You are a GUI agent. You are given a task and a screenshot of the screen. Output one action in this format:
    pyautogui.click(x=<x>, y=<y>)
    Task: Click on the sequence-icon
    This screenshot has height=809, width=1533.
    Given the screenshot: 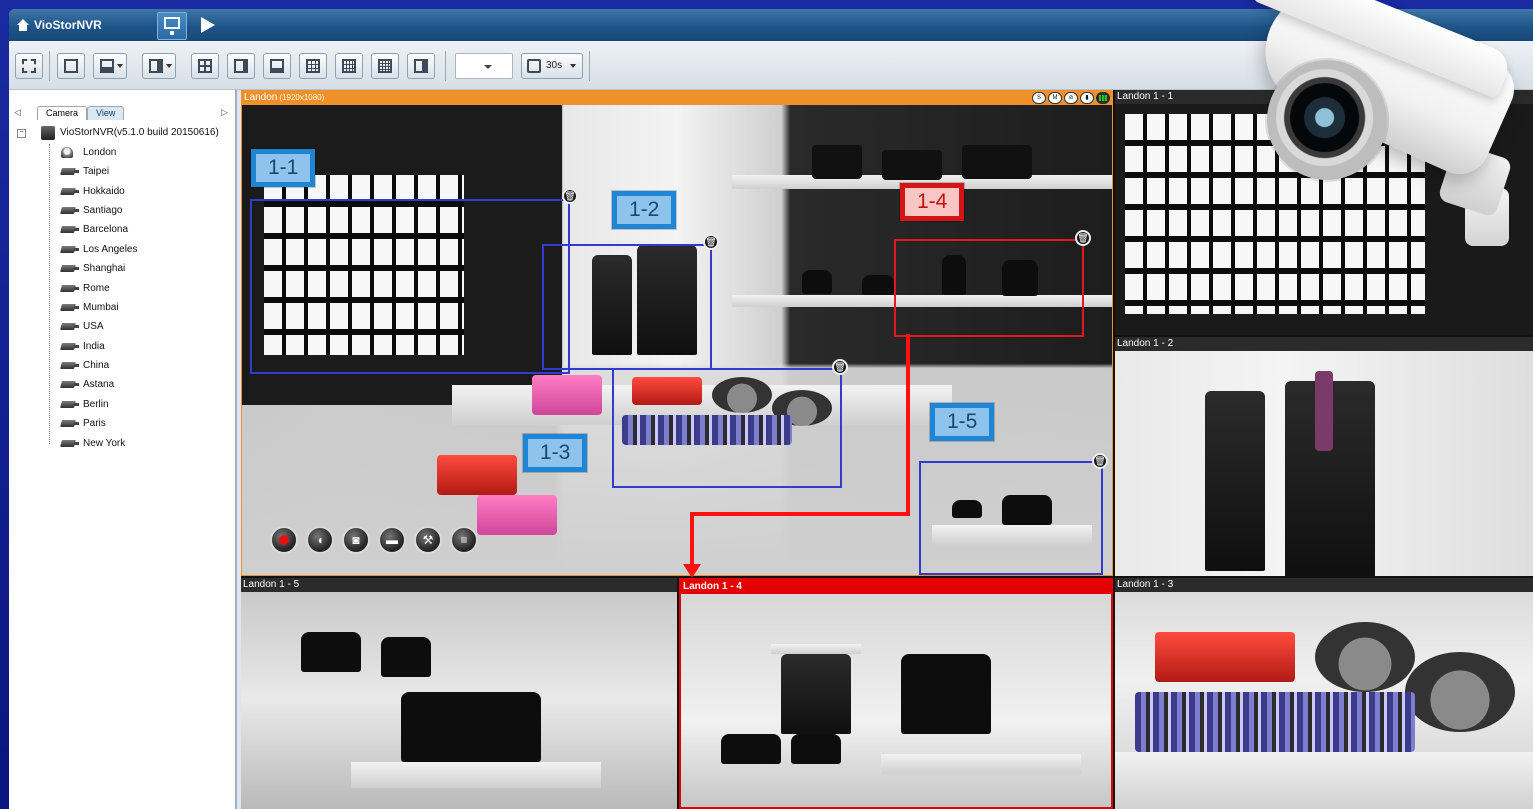 What is the action you would take?
    pyautogui.click(x=534, y=66)
    